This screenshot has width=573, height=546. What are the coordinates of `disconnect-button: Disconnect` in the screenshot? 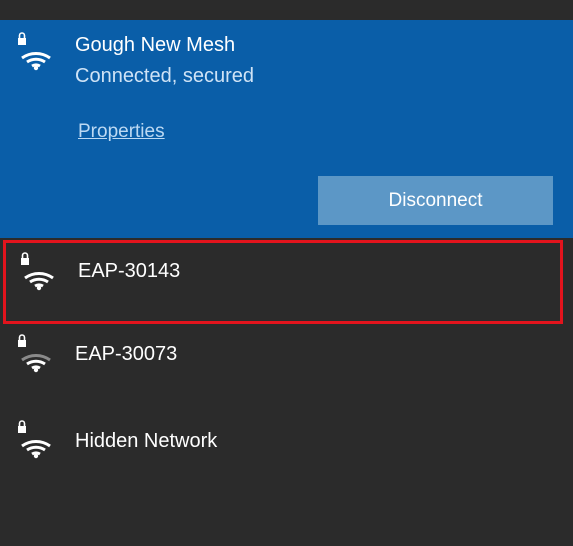 It's located at (435, 200).